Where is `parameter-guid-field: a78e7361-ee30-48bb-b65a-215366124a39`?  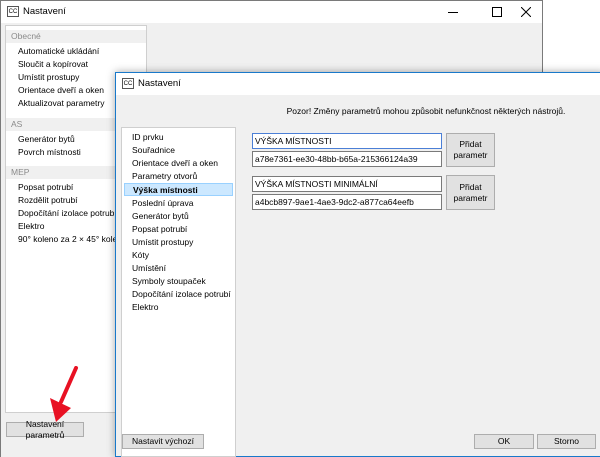 parameter-guid-field: a78e7361-ee30-48bb-b65a-215366124a39 is located at coordinates (347, 159).